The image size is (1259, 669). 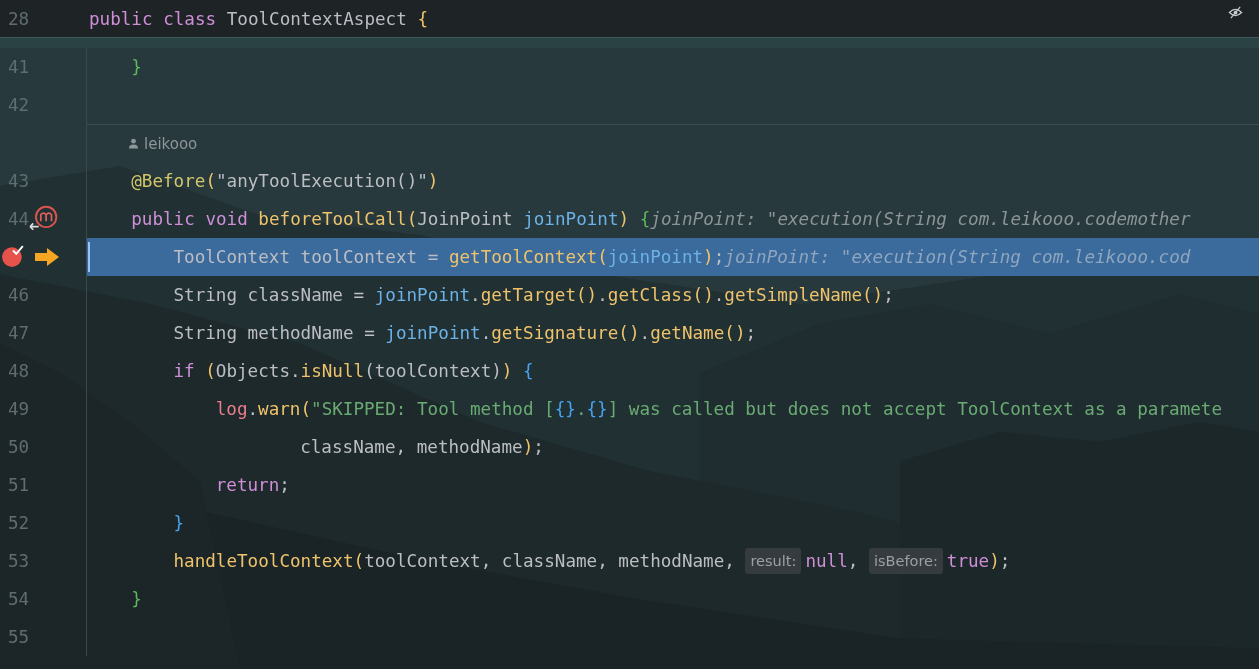 What do you see at coordinates (269, 295) in the screenshot?
I see `code-text: String className =` at bounding box center [269, 295].